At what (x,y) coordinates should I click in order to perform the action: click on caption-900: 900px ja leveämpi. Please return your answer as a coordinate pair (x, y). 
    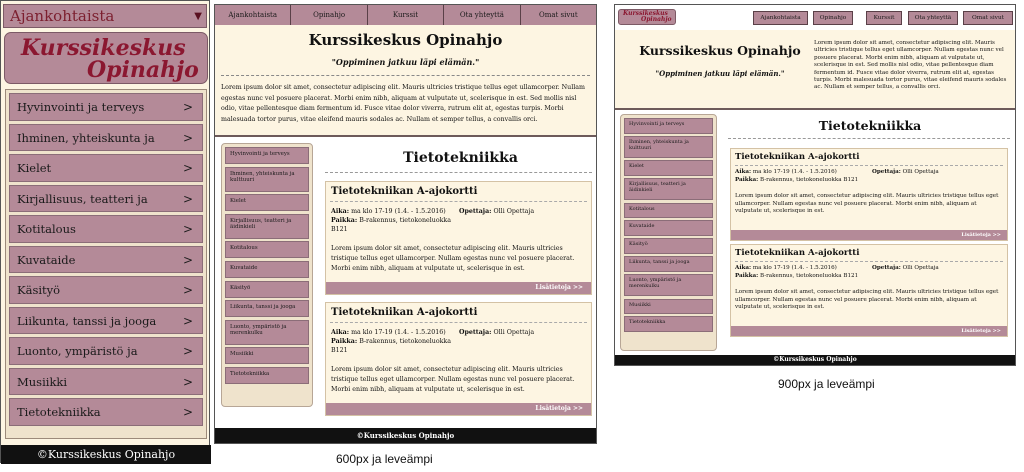
    Looking at the image, I should click on (826, 384).